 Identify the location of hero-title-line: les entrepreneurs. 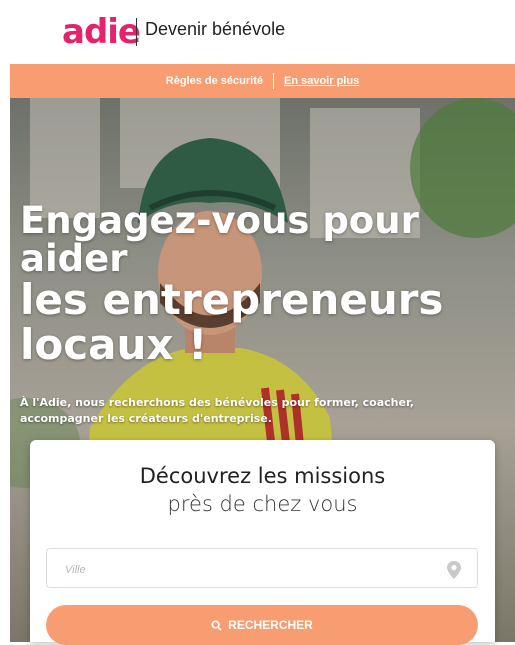
(232, 299).